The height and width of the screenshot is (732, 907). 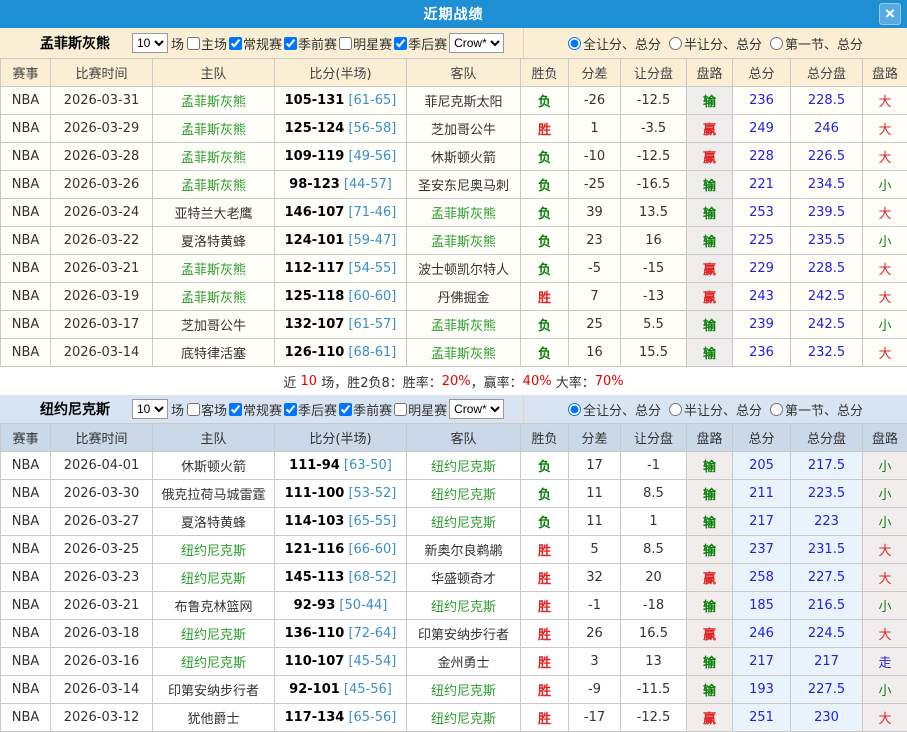 What do you see at coordinates (464, 185) in the screenshot?
I see `away-team-cell: 圣安东尼奥马刺` at bounding box center [464, 185].